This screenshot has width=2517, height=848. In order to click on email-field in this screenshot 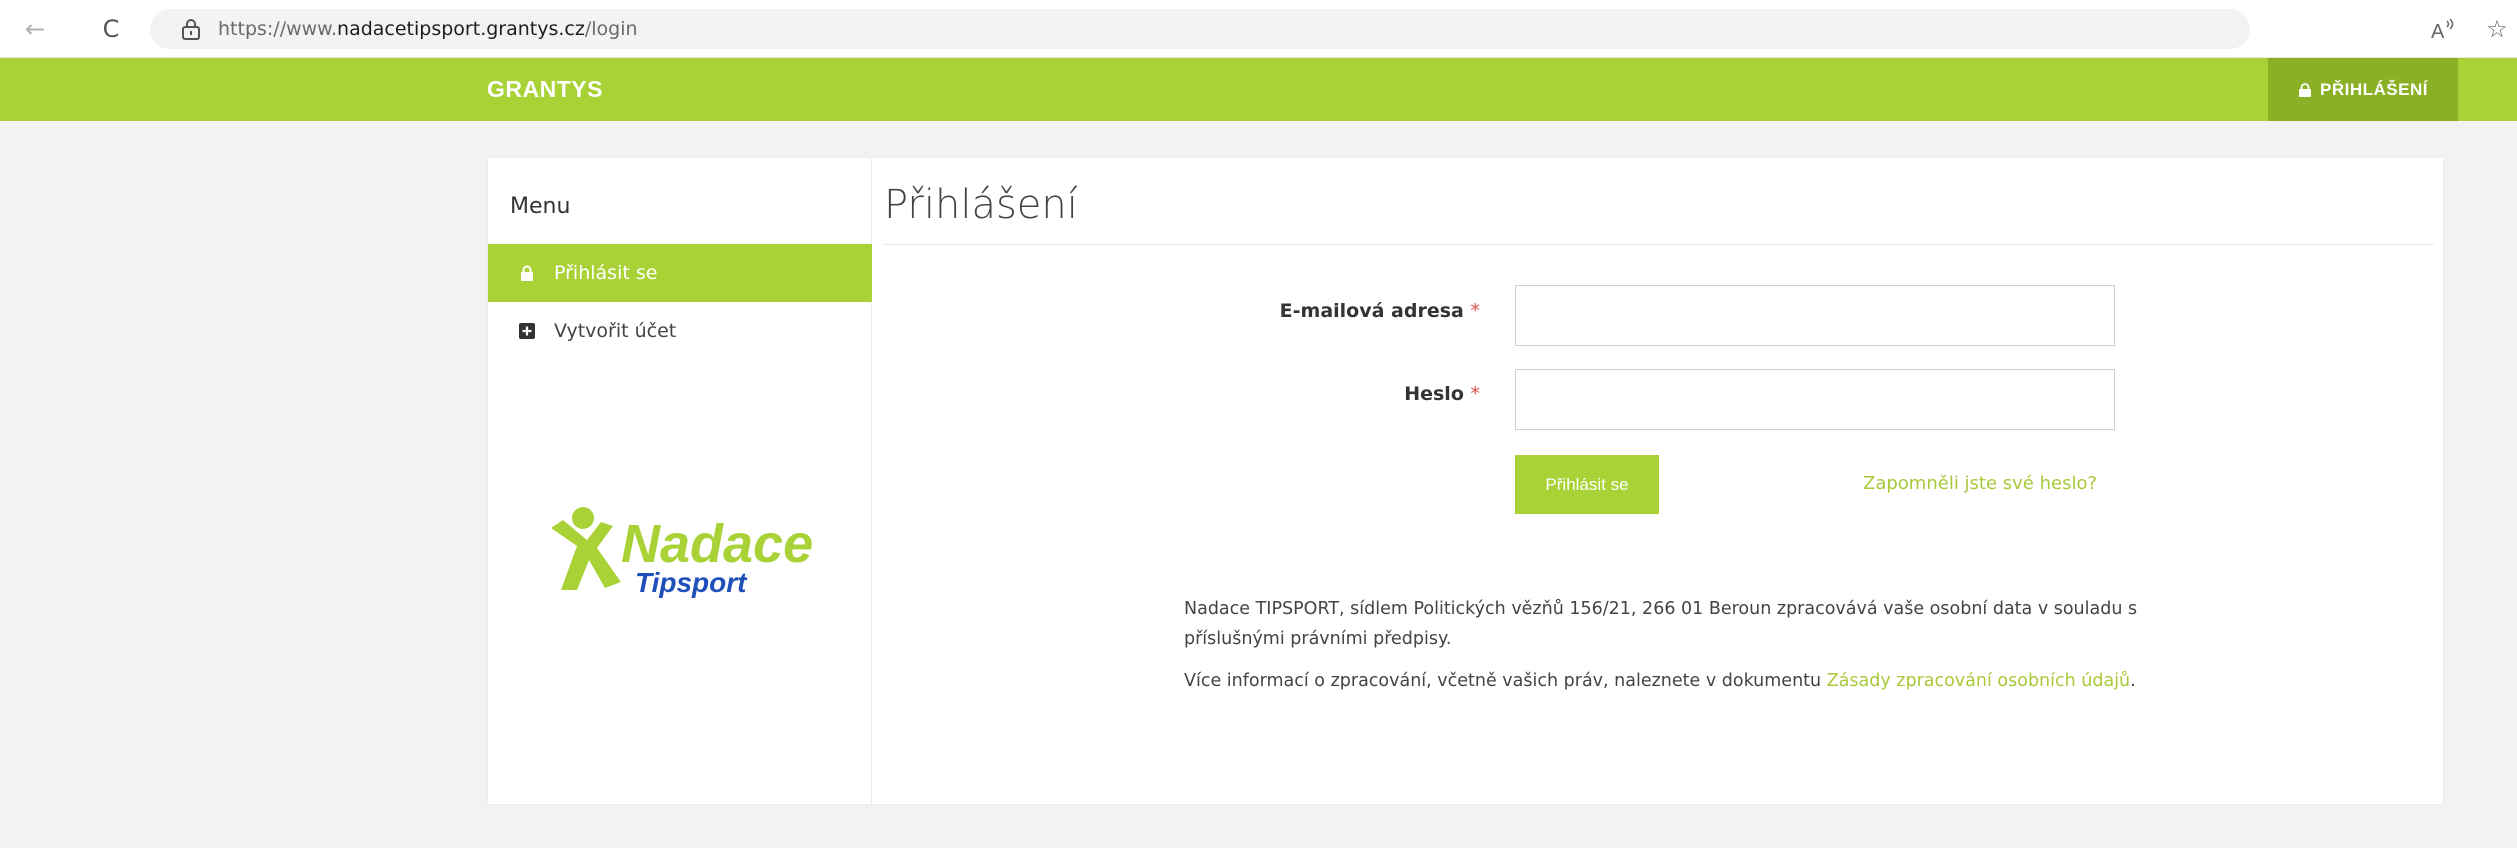, I will do `click(1815, 315)`.